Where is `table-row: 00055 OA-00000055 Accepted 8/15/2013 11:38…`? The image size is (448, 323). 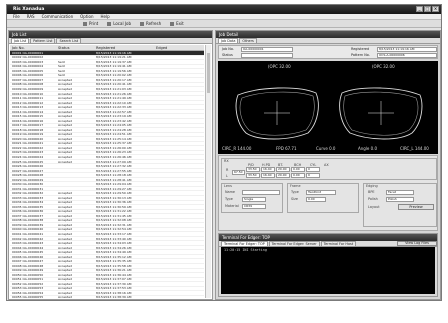 table-row: 00055 OA-00000055 Accepted 8/15/2013 11:38… is located at coordinates (107, 297).